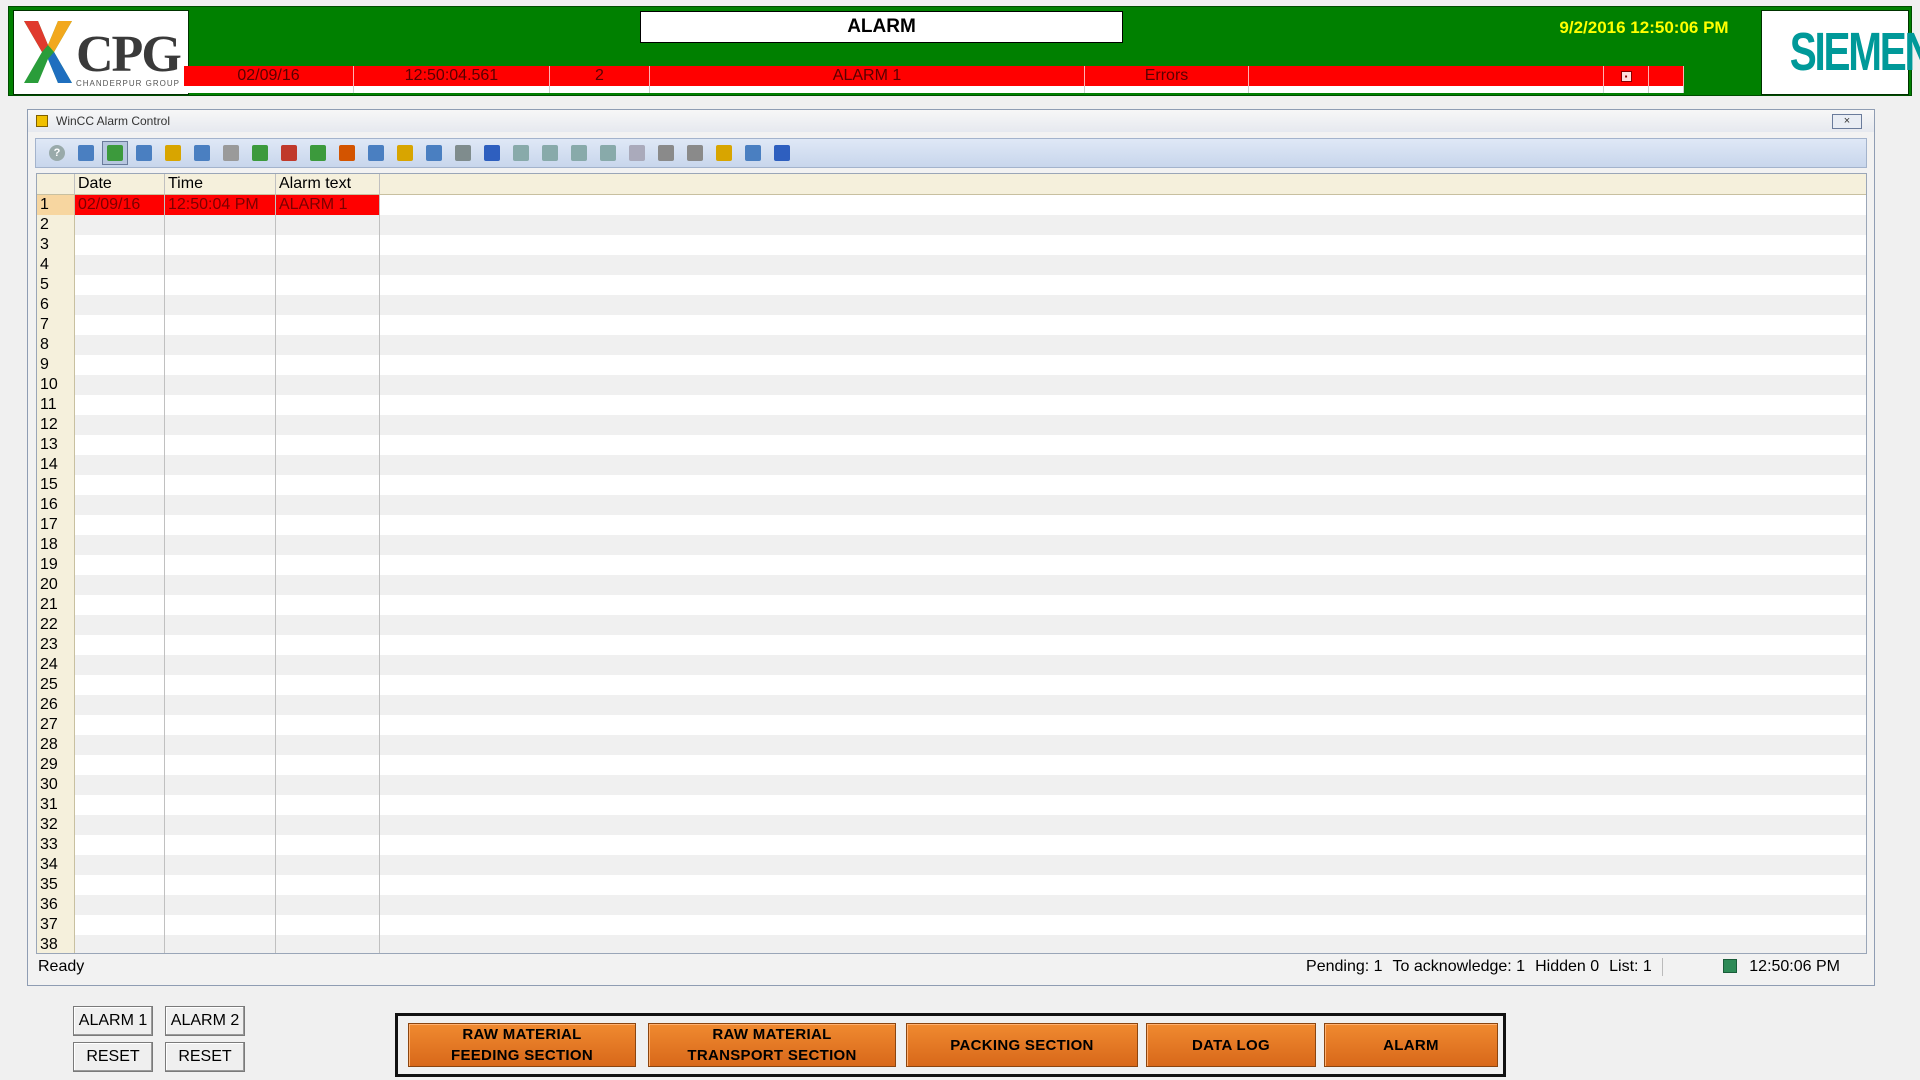  What do you see at coordinates (951, 445) in the screenshot?
I see `table-row: 13` at bounding box center [951, 445].